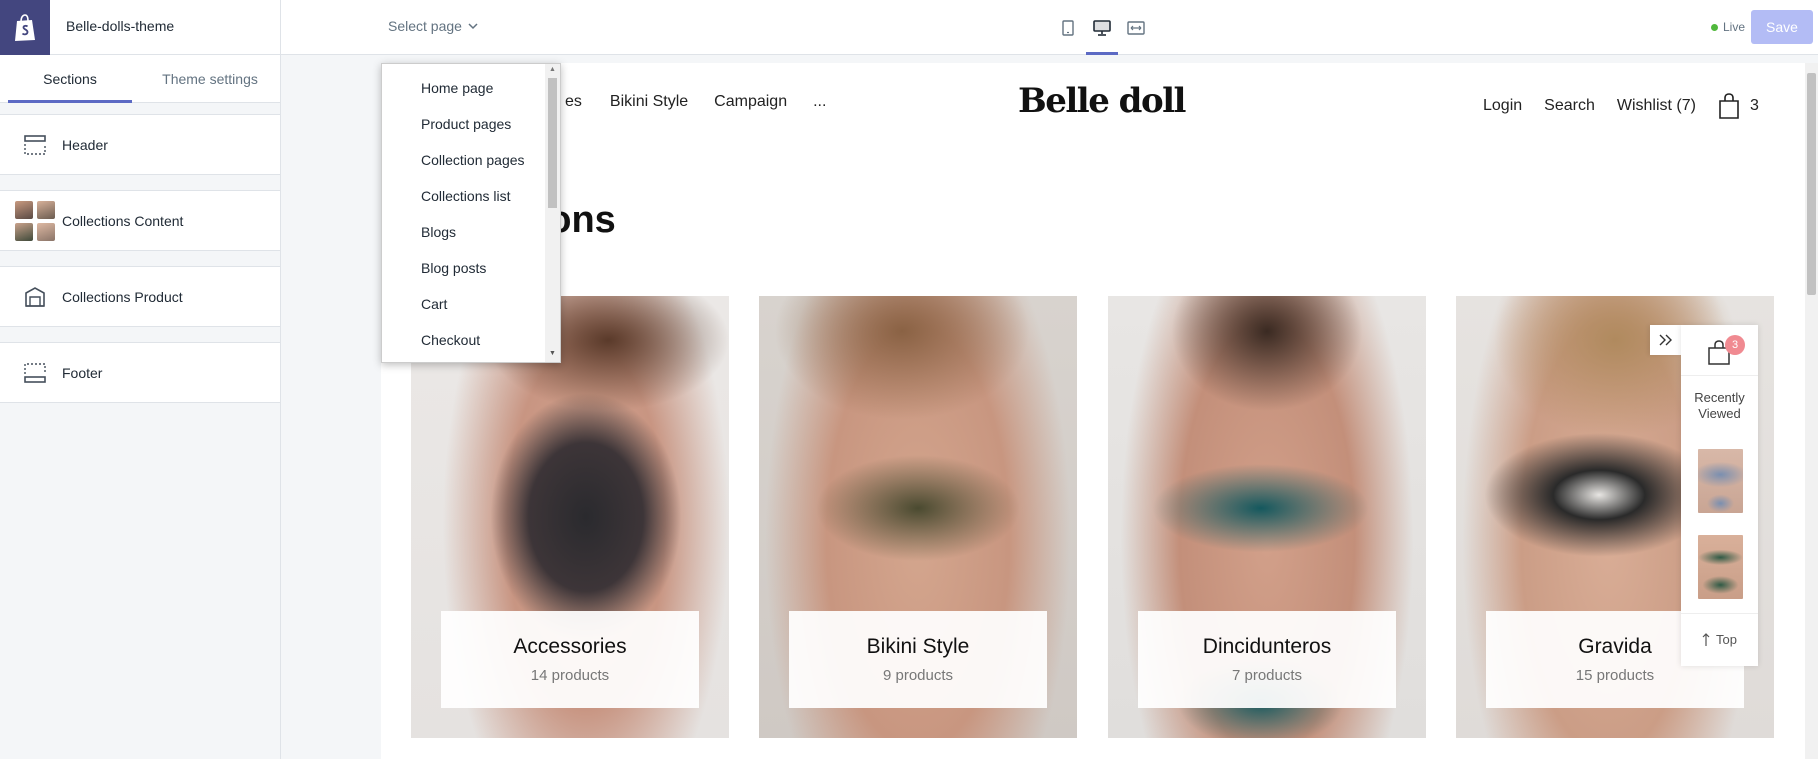 The height and width of the screenshot is (759, 1818). What do you see at coordinates (570, 675) in the screenshot?
I see `collection-count: 14 products` at bounding box center [570, 675].